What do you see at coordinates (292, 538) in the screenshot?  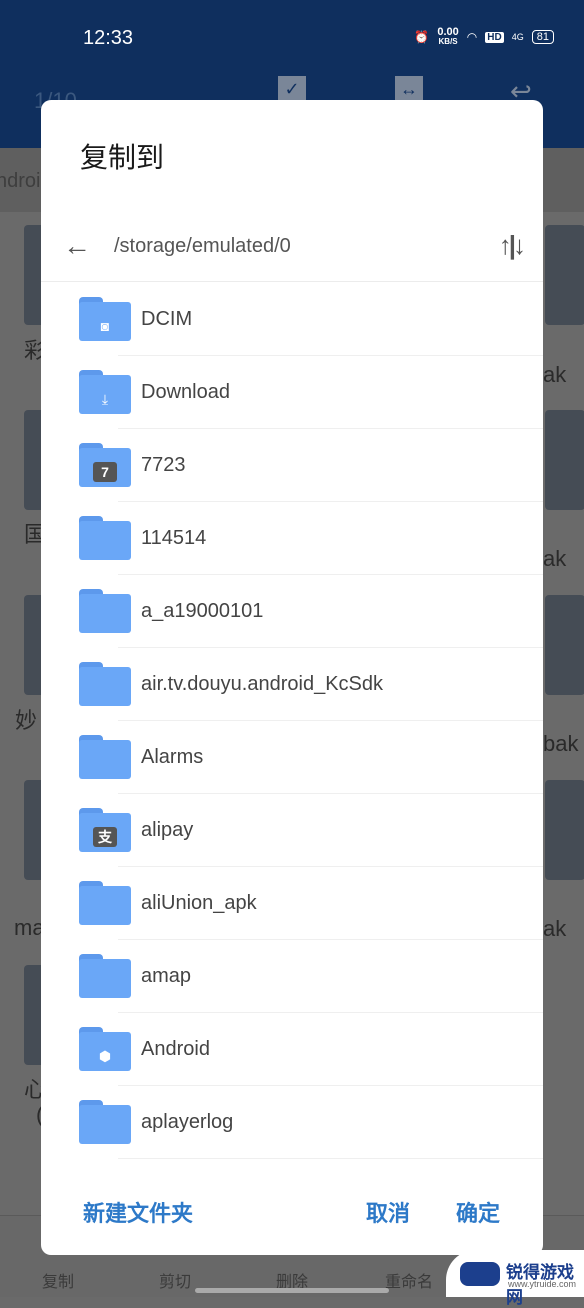 I see `folder-row: 114514` at bounding box center [292, 538].